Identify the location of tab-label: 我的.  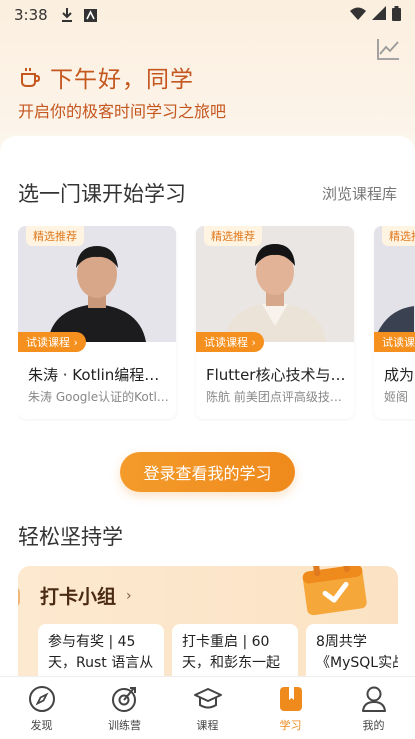
(373, 725).